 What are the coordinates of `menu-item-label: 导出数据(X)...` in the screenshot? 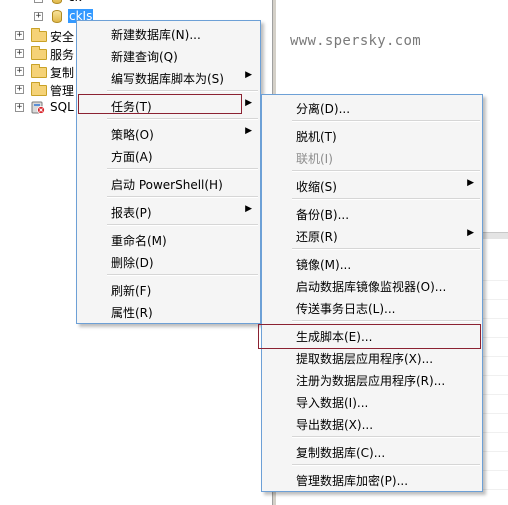 It's located at (335, 425).